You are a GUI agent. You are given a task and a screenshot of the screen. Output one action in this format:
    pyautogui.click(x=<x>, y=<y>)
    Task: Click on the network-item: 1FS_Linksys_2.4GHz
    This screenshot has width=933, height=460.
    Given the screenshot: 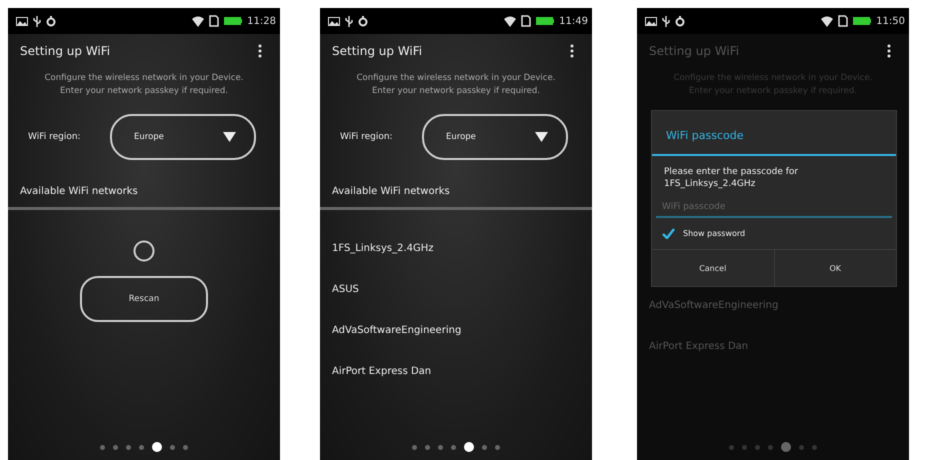 What is the action you would take?
    pyautogui.click(x=462, y=249)
    